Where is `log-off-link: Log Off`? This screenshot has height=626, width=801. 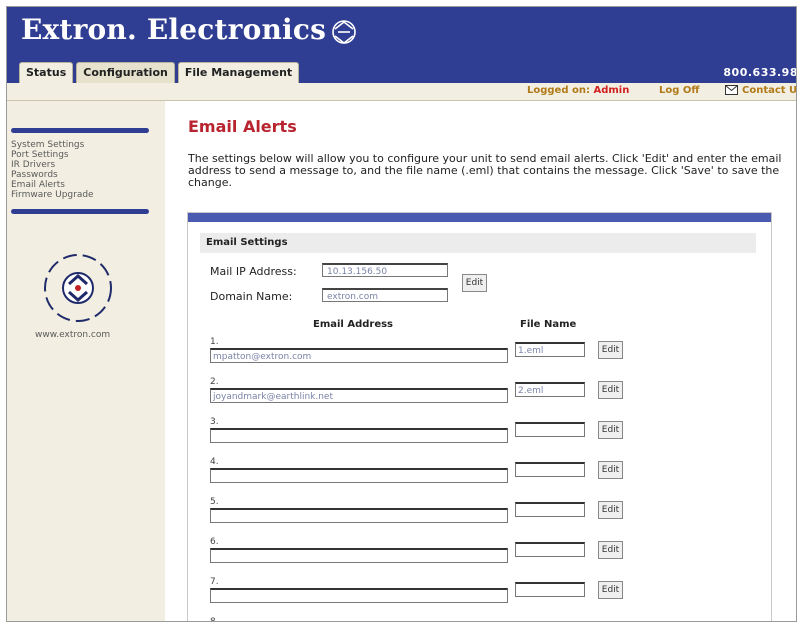 log-off-link: Log Off is located at coordinates (679, 90).